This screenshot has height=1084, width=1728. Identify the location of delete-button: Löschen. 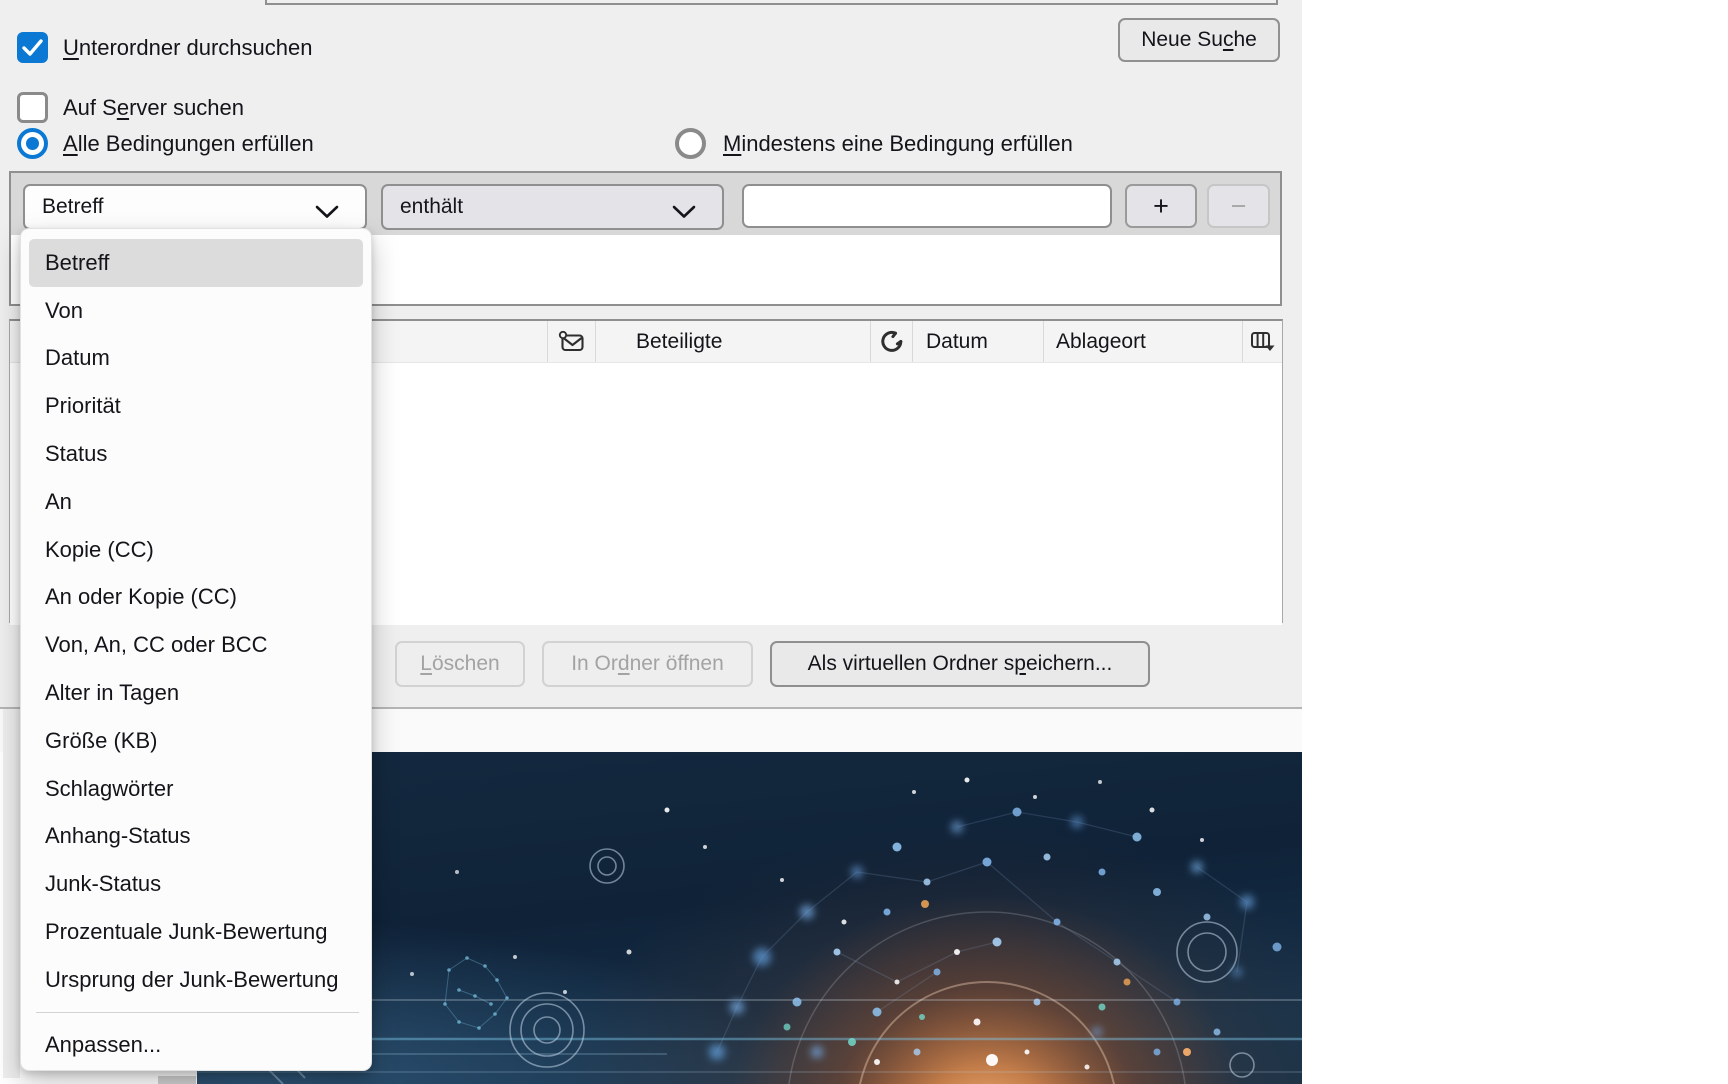
(460, 664).